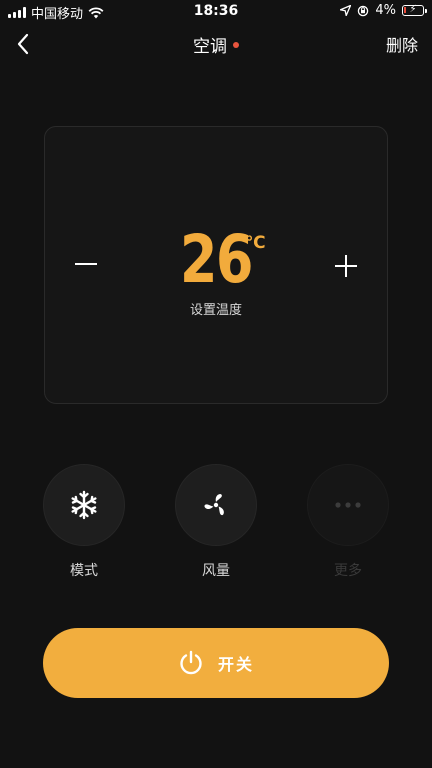 This screenshot has height=768, width=432. I want to click on power-label: 开关, so click(235, 664).